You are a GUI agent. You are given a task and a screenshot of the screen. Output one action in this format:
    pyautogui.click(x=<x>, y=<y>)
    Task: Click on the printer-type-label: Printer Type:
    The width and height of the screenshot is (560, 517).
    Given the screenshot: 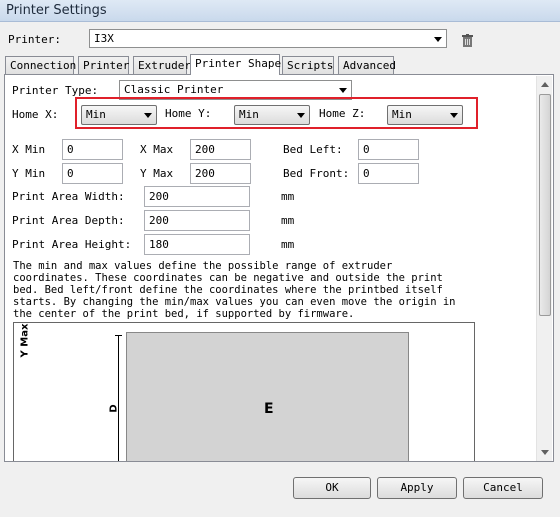 What is the action you would take?
    pyautogui.click(x=55, y=90)
    